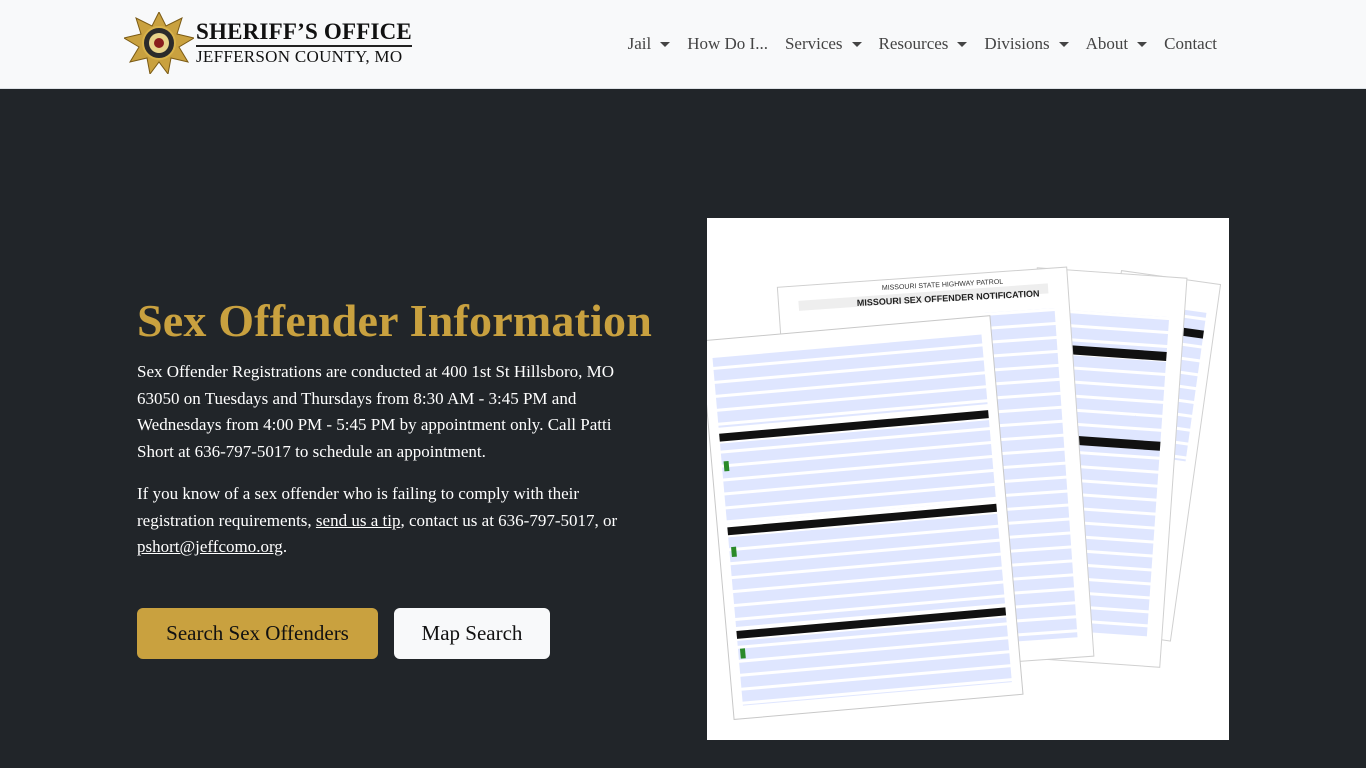 This screenshot has width=1366, height=768. I want to click on send-tip-link: send us a tip, so click(358, 520).